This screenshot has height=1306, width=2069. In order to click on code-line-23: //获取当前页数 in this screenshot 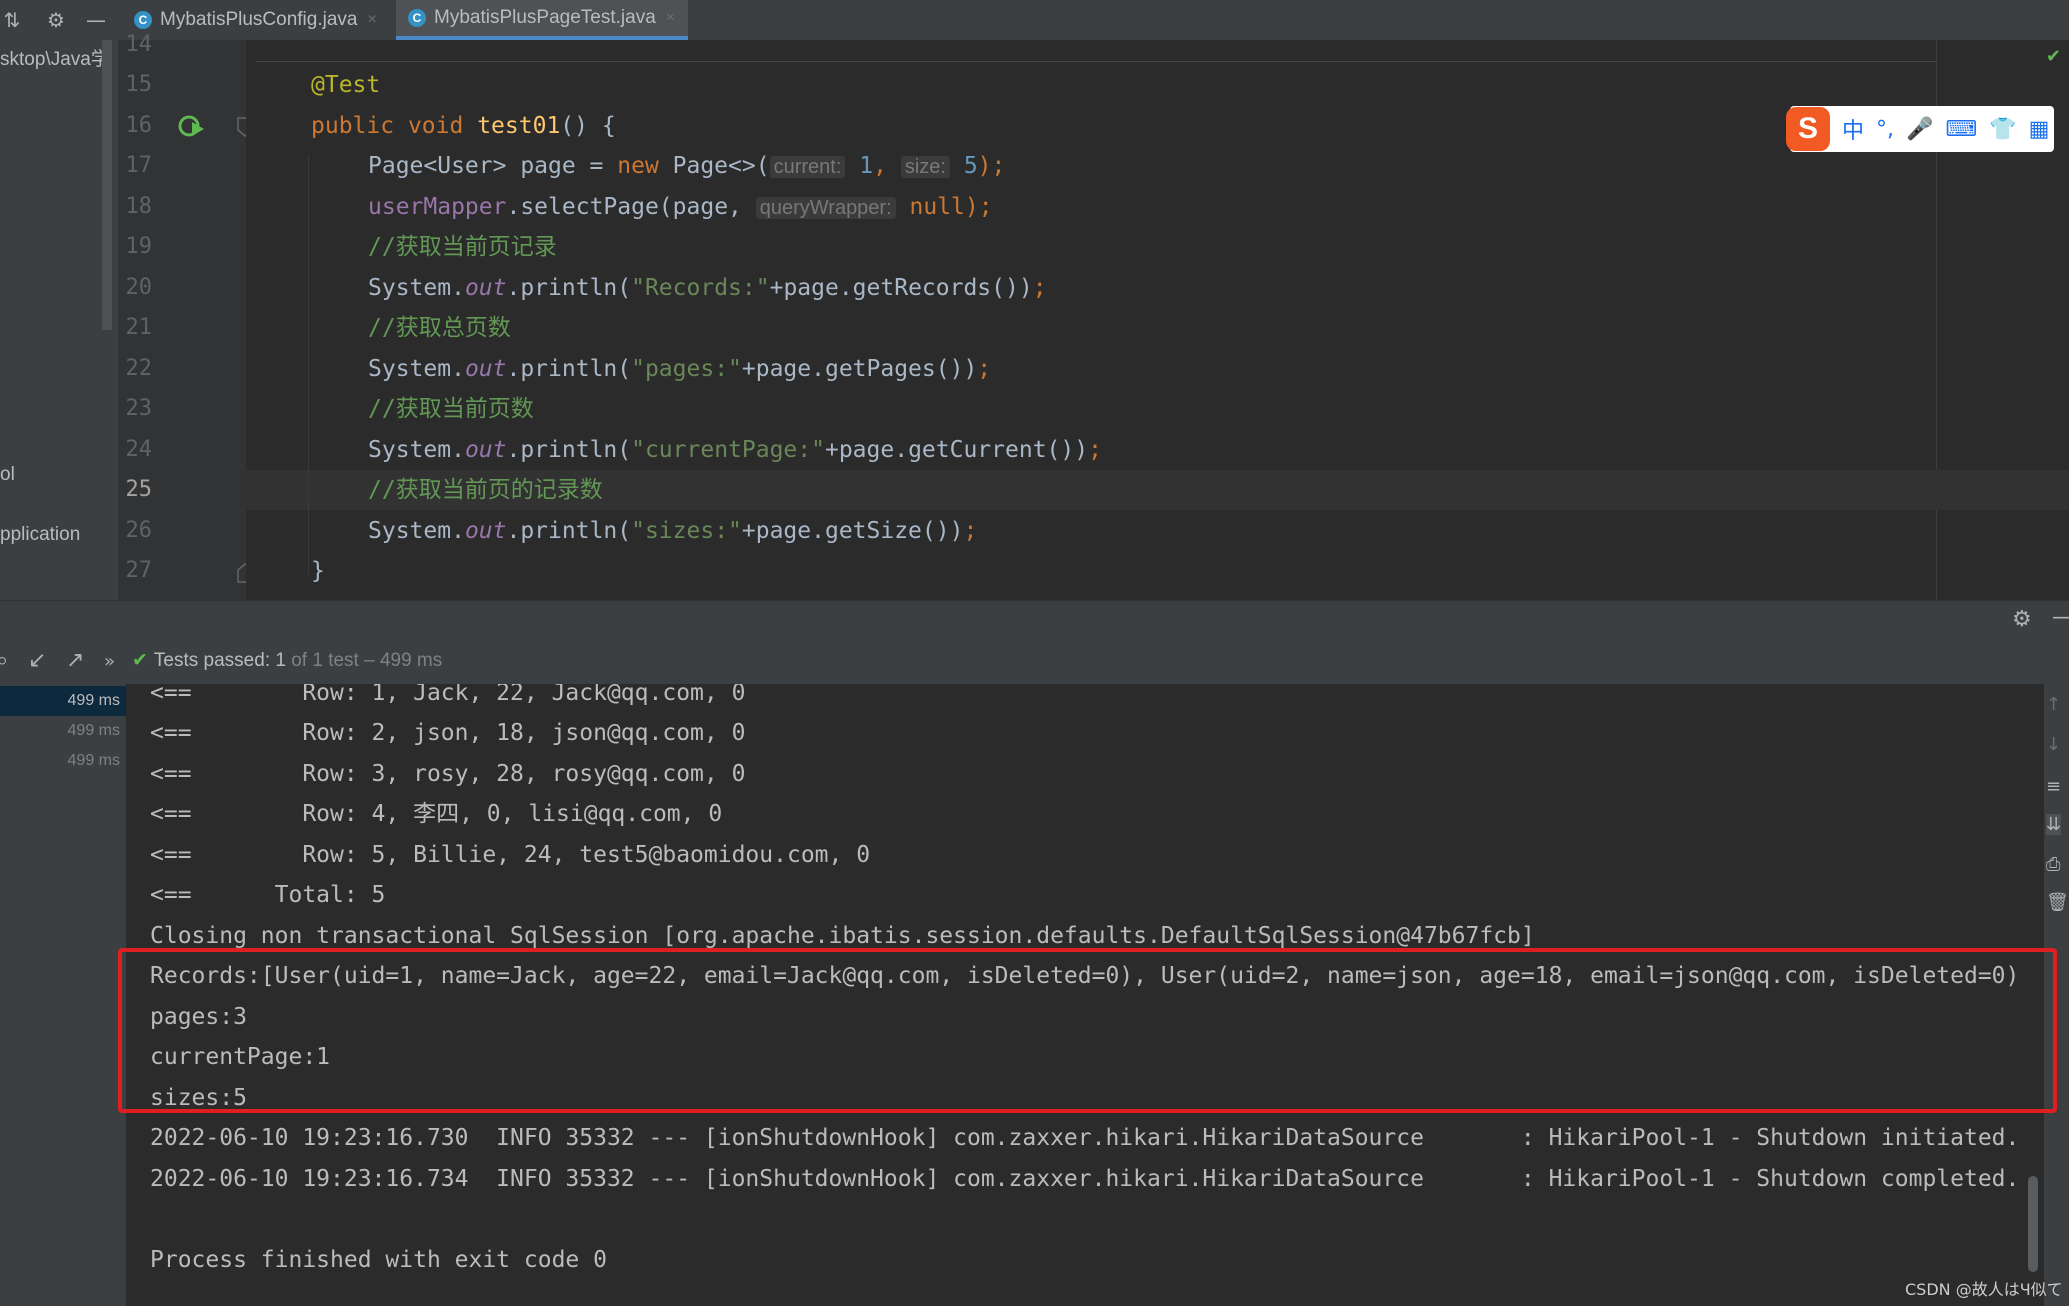, I will do `click(451, 409)`.